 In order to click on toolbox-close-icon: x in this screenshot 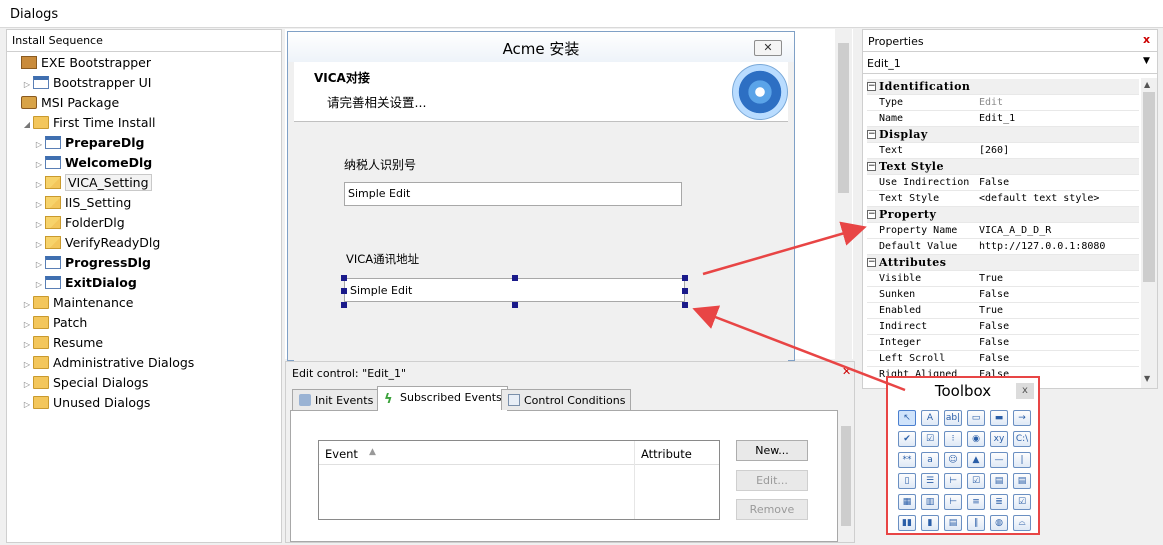, I will do `click(1025, 391)`.